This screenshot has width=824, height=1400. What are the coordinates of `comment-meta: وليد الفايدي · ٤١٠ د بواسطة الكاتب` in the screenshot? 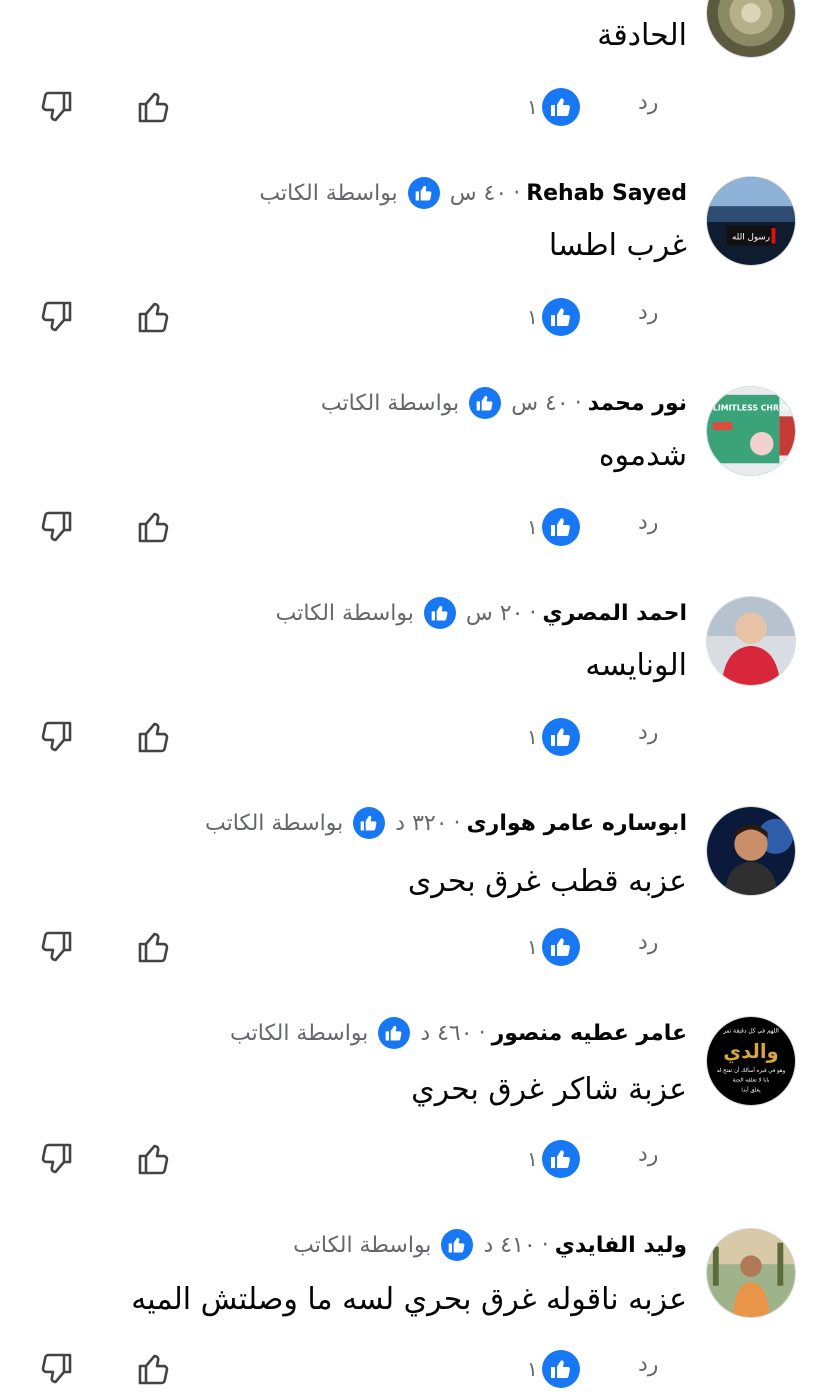 It's located at (490, 1245).